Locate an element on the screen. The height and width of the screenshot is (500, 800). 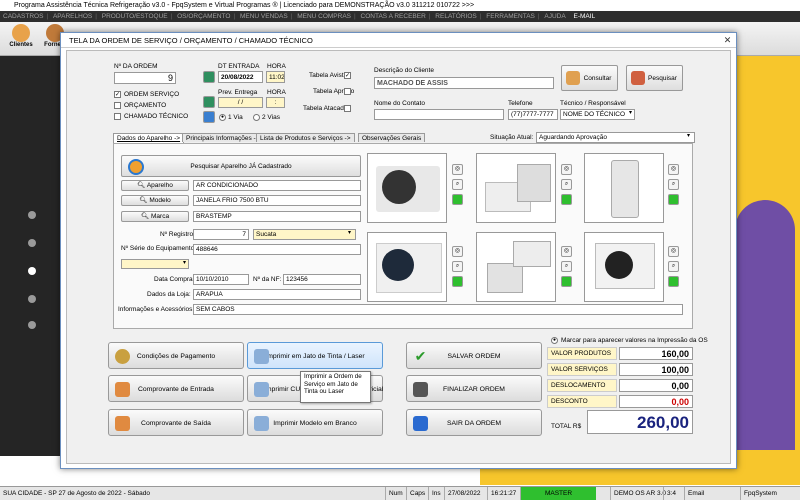
menu-cadastros: CADASTROS is located at coordinates (23, 16).